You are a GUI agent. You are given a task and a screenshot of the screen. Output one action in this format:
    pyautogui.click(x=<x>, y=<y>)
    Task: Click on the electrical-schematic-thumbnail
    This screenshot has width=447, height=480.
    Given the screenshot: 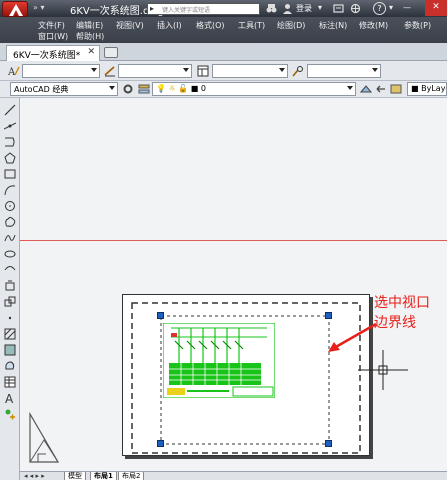 What is the action you would take?
    pyautogui.click(x=219, y=360)
    